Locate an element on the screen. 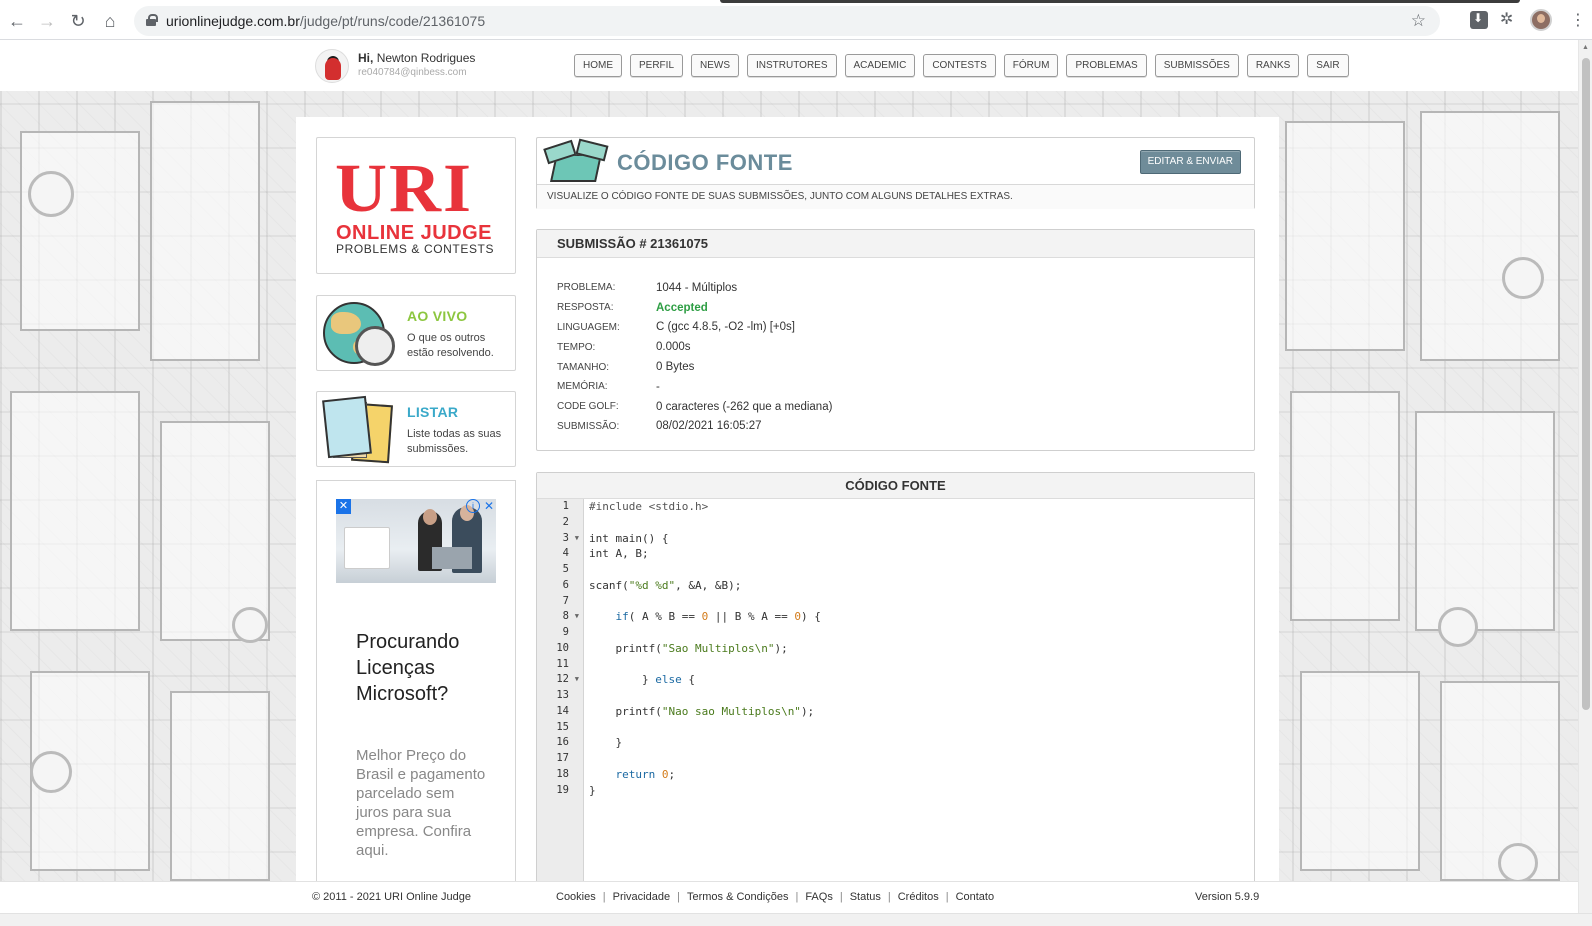  line-number: 13 is located at coordinates (562, 695).